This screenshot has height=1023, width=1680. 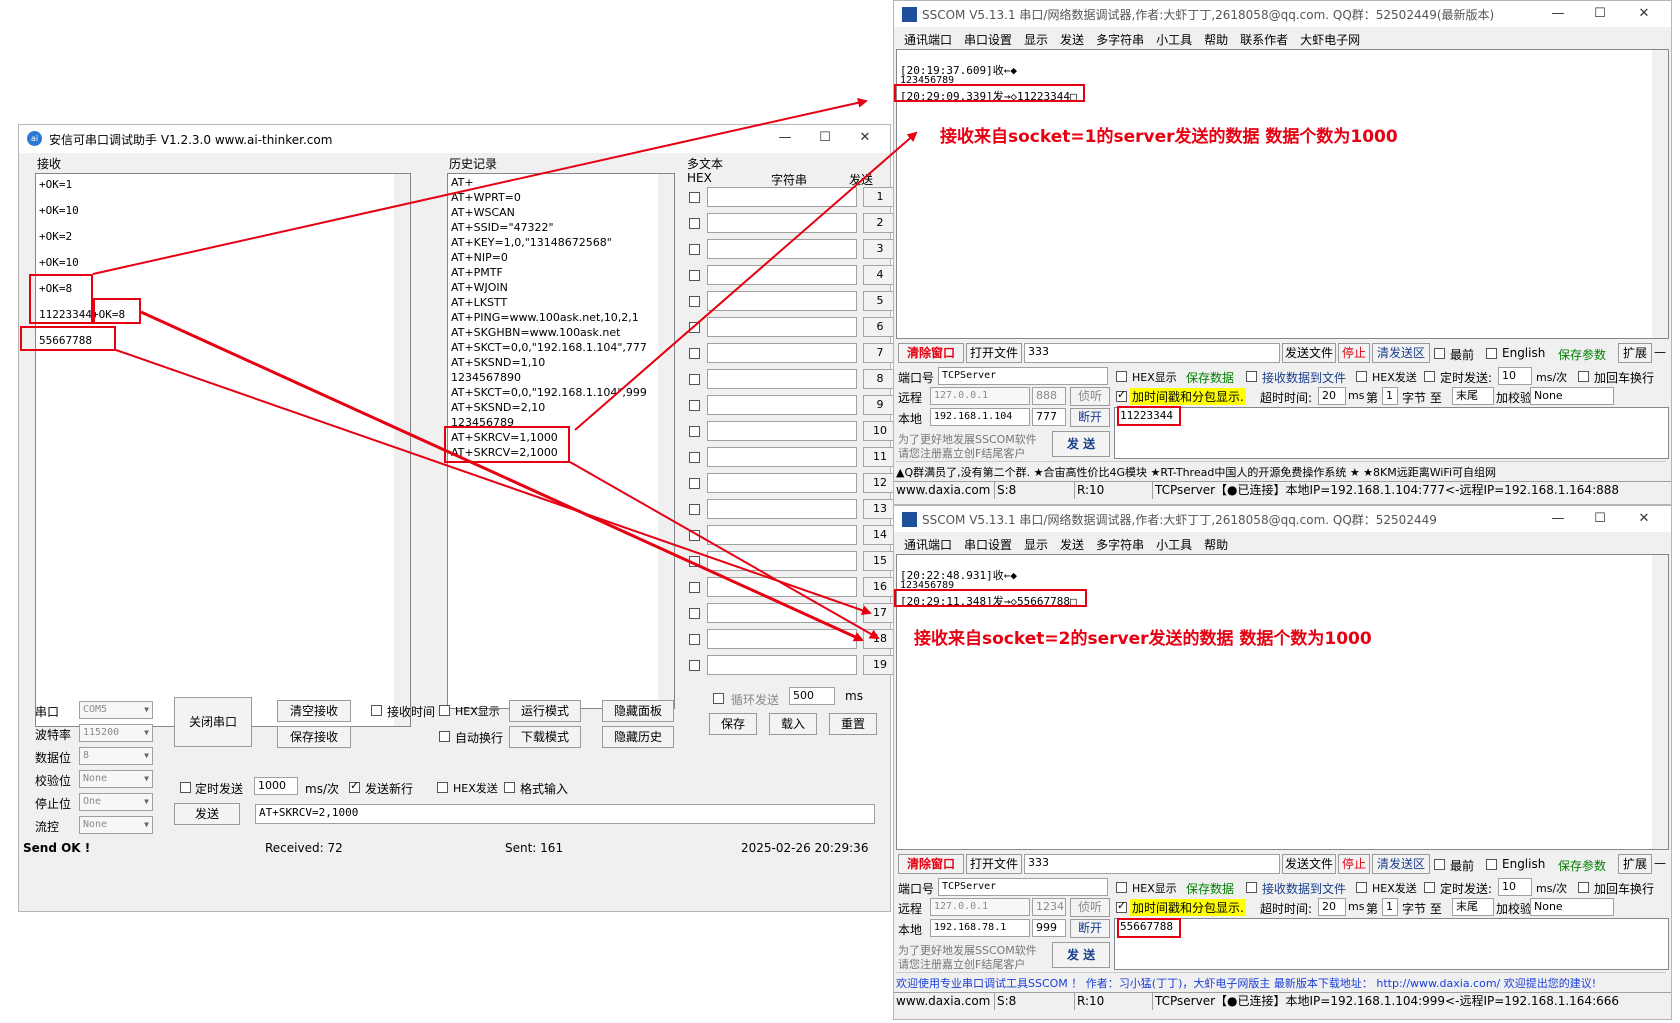 What do you see at coordinates (493, 482) in the screenshot?
I see `arrow-55667788-to-sscom2` at bounding box center [493, 482].